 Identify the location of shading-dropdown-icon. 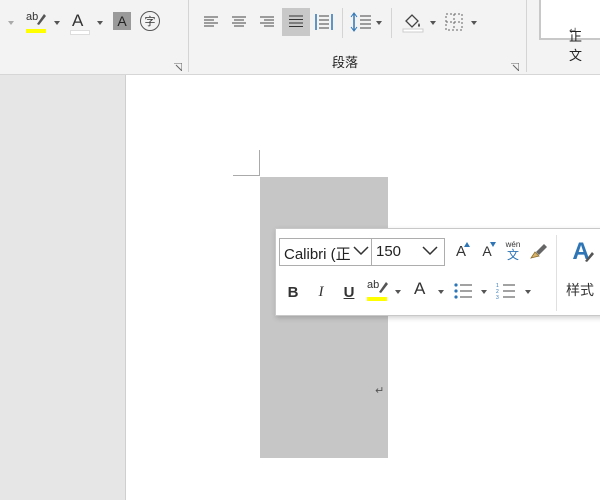
(433, 23).